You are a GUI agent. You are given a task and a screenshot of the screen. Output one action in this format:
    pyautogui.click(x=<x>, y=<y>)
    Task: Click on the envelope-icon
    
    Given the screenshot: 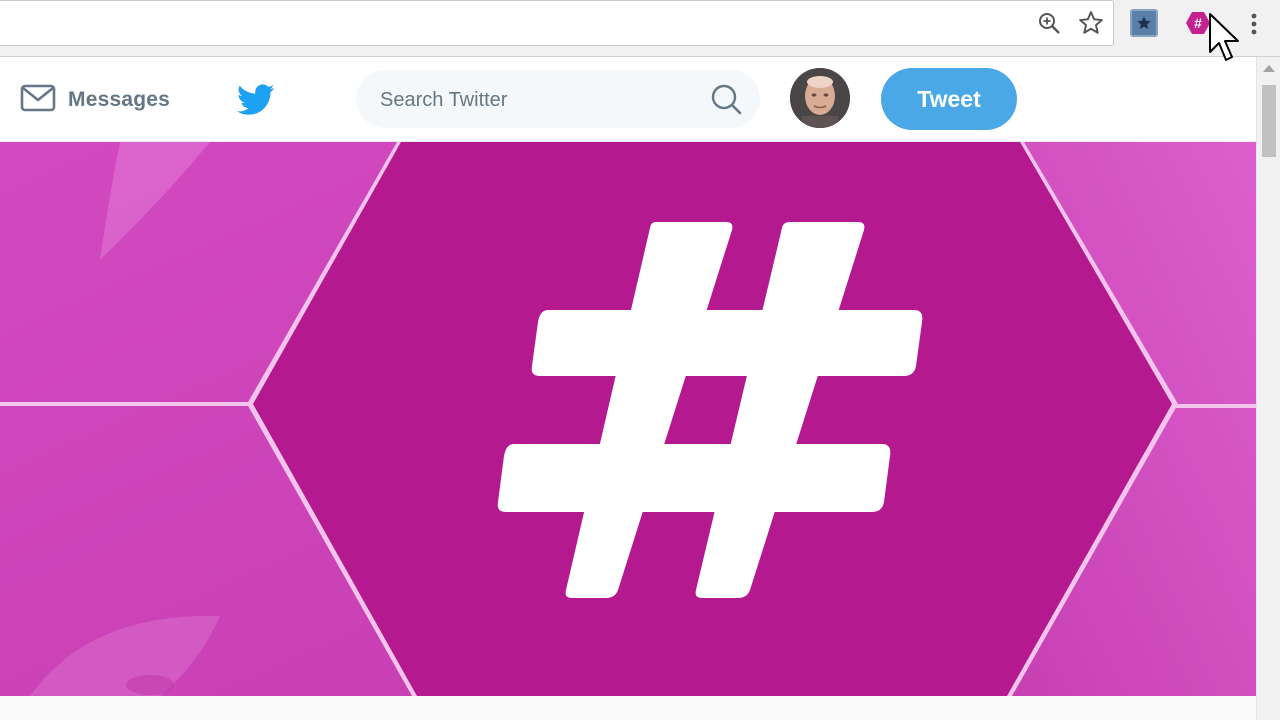 What is the action you would take?
    pyautogui.click(x=38, y=100)
    